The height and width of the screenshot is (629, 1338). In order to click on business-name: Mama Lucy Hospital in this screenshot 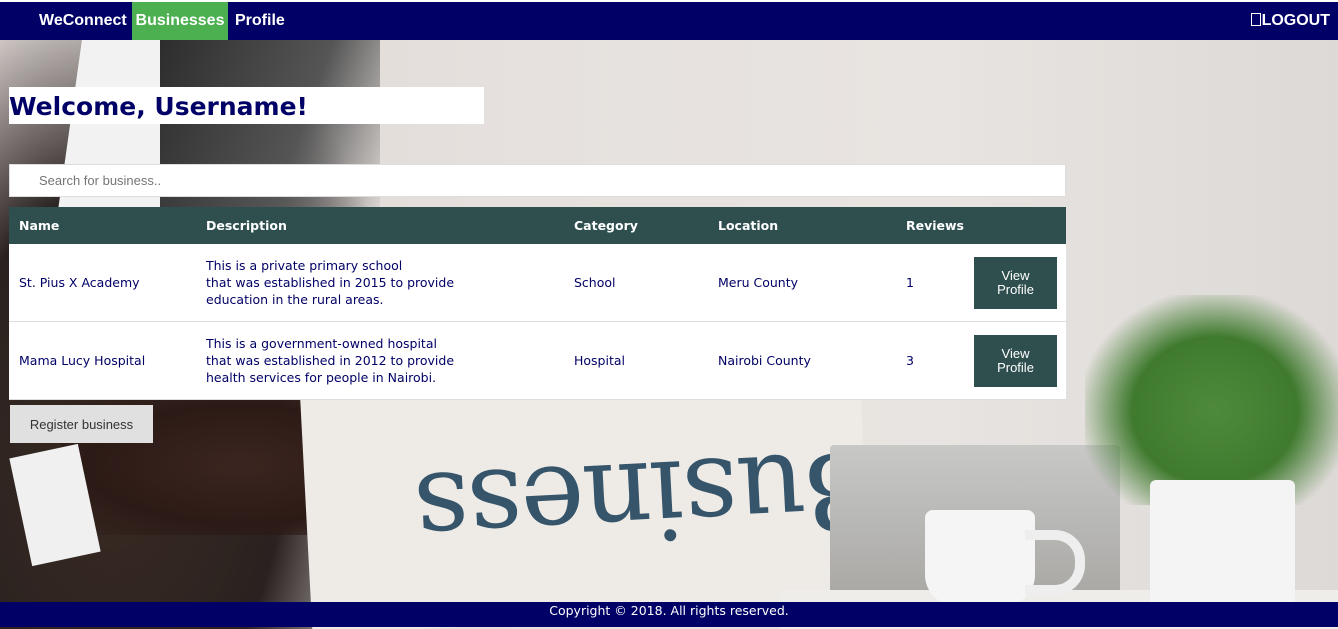, I will do `click(102, 360)`.